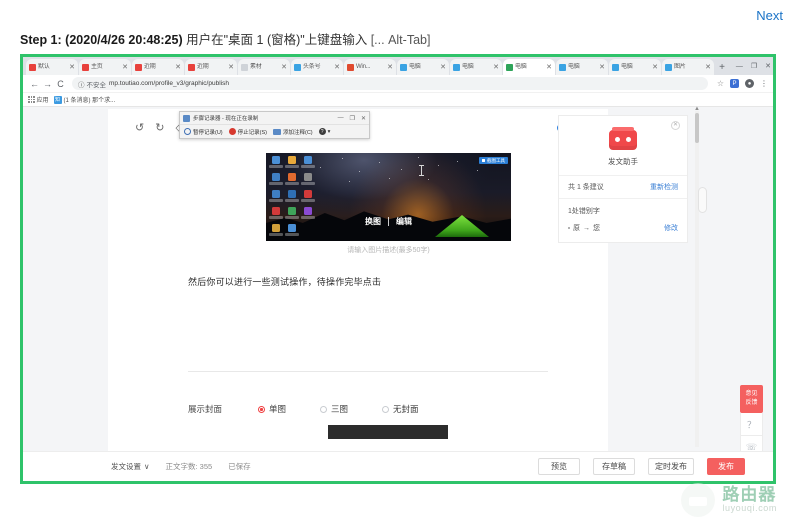 Image resolution: width=795 pixels, height=523 pixels. What do you see at coordinates (702, 200) in the screenshot?
I see `panel-collapse-handle` at bounding box center [702, 200].